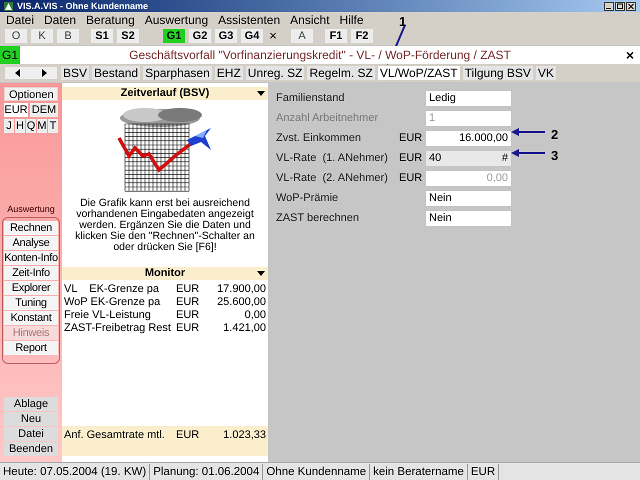  I want to click on status-field: kein Beratername, so click(419, 472).